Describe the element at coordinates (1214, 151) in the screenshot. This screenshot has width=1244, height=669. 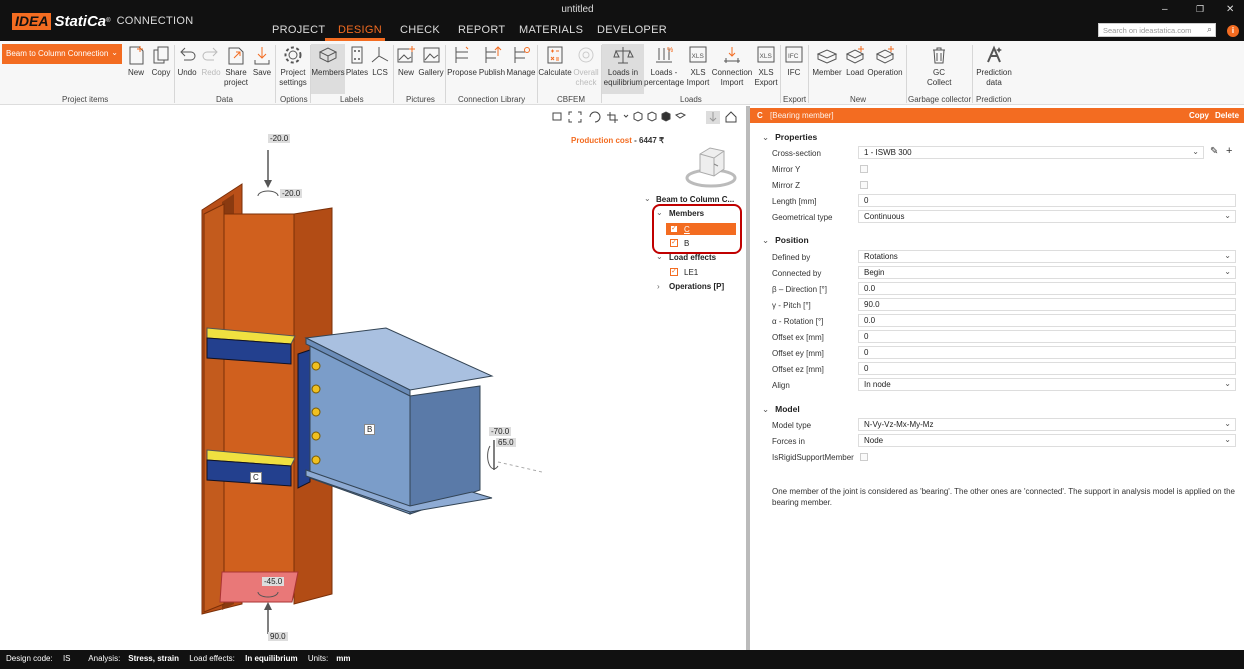
I see `edit-icon: ✎` at that location.